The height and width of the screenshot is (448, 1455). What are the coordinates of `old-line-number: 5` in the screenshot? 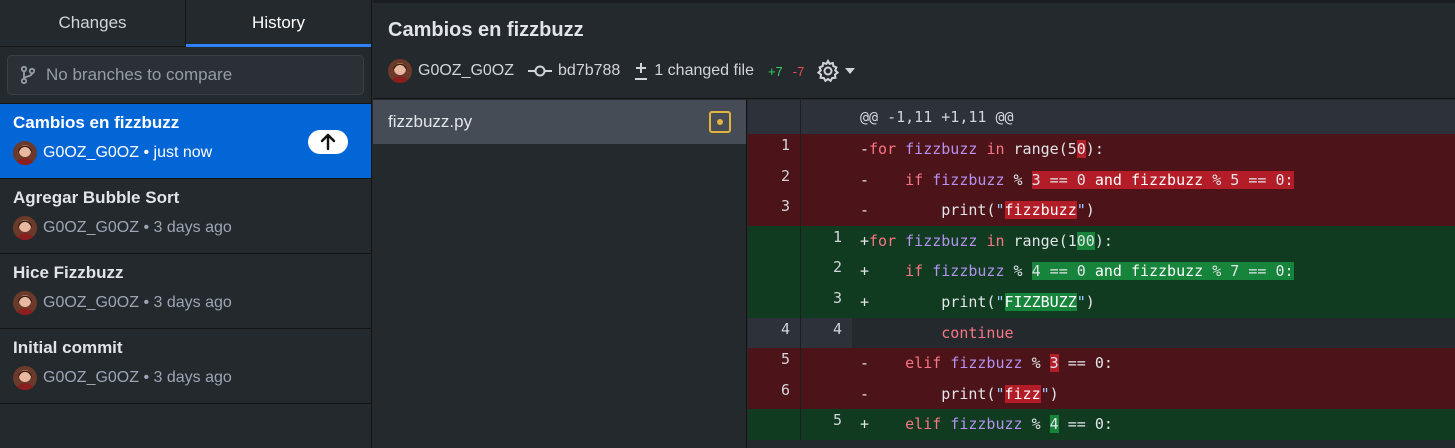 It's located at (774, 363).